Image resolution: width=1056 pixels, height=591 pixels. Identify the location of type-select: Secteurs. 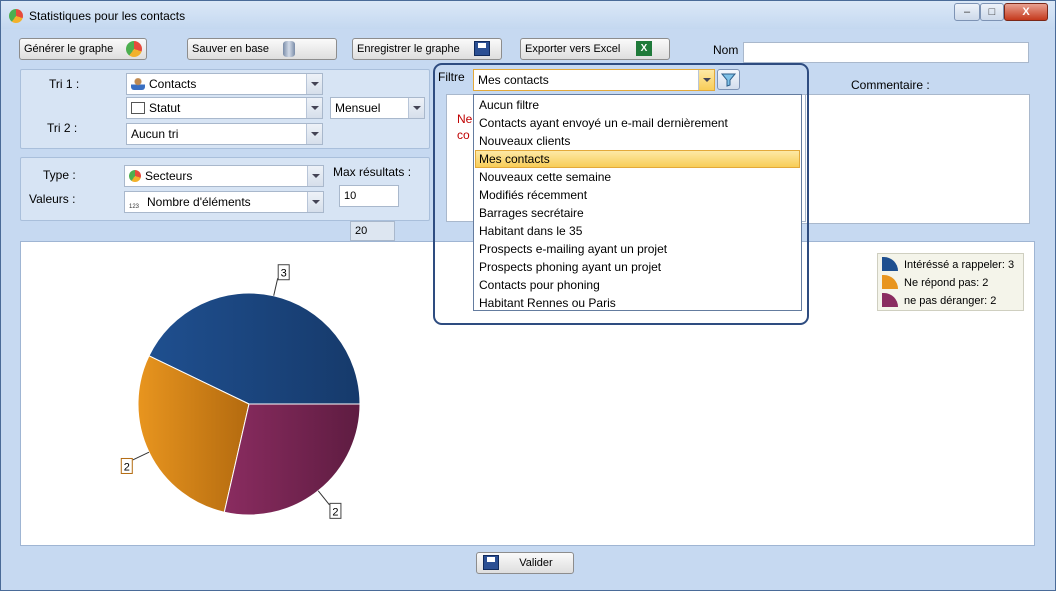
(224, 176).